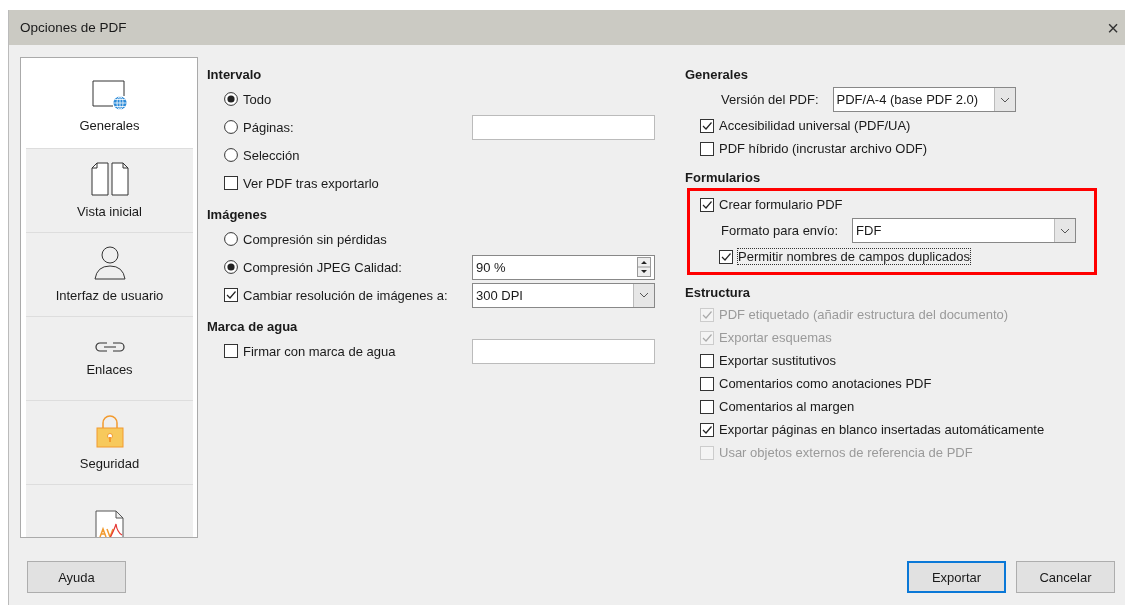 Image resolution: width=1125 pixels, height=605 pixels. Describe the element at coordinates (109, 347) in the screenshot. I see `link-icon` at that location.